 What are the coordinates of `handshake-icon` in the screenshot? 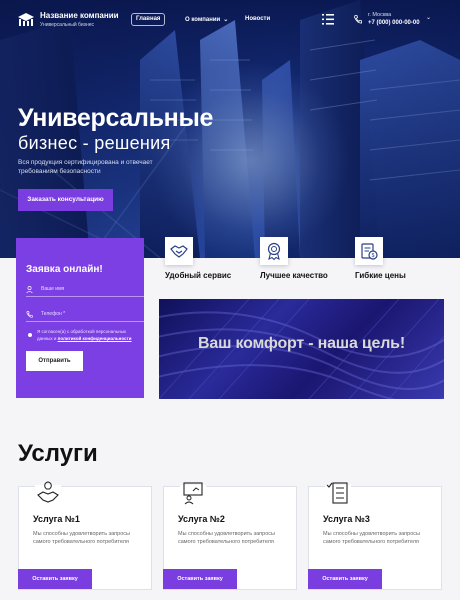 It's located at (179, 251).